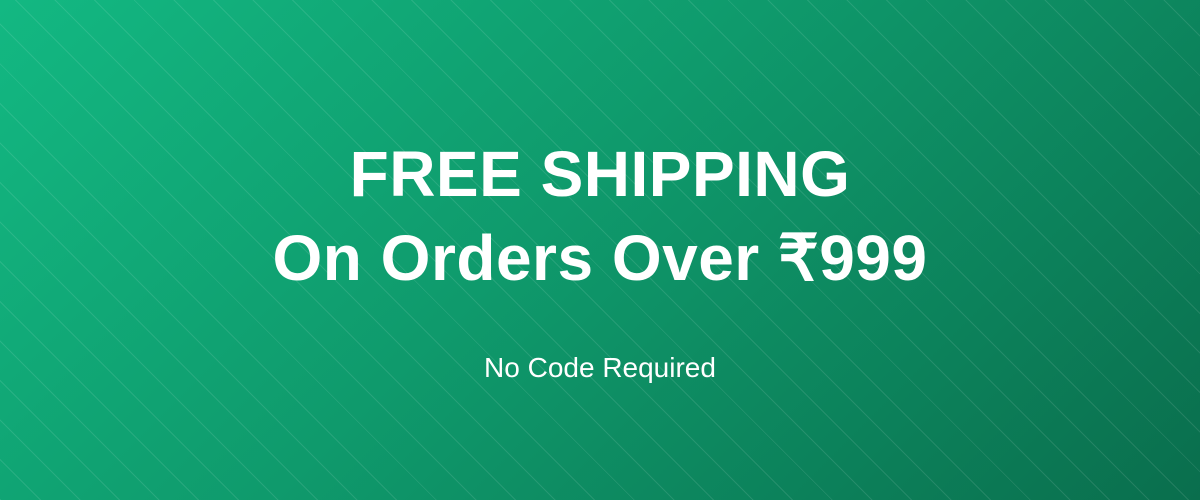 Image resolution: width=1200 pixels, height=500 pixels. I want to click on subtext-no-code: No Code Required, so click(600, 367).